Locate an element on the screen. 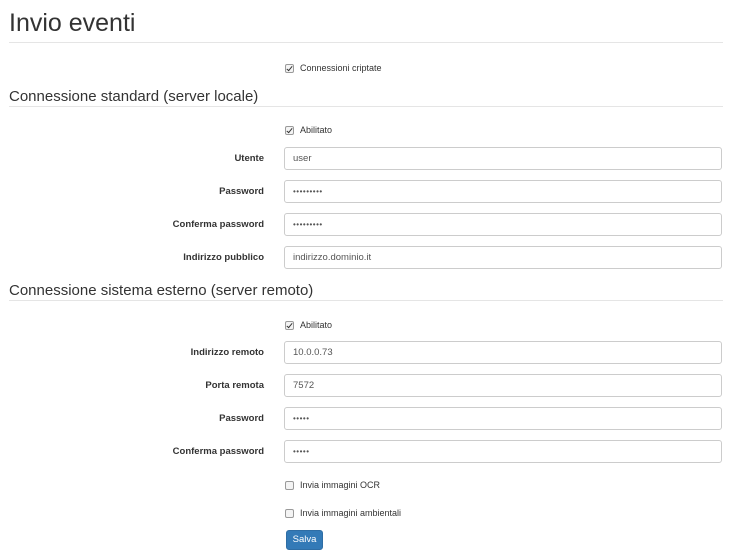  send-ocr-images-checkbox-row: Invia immagini OCR is located at coordinates (332, 485).